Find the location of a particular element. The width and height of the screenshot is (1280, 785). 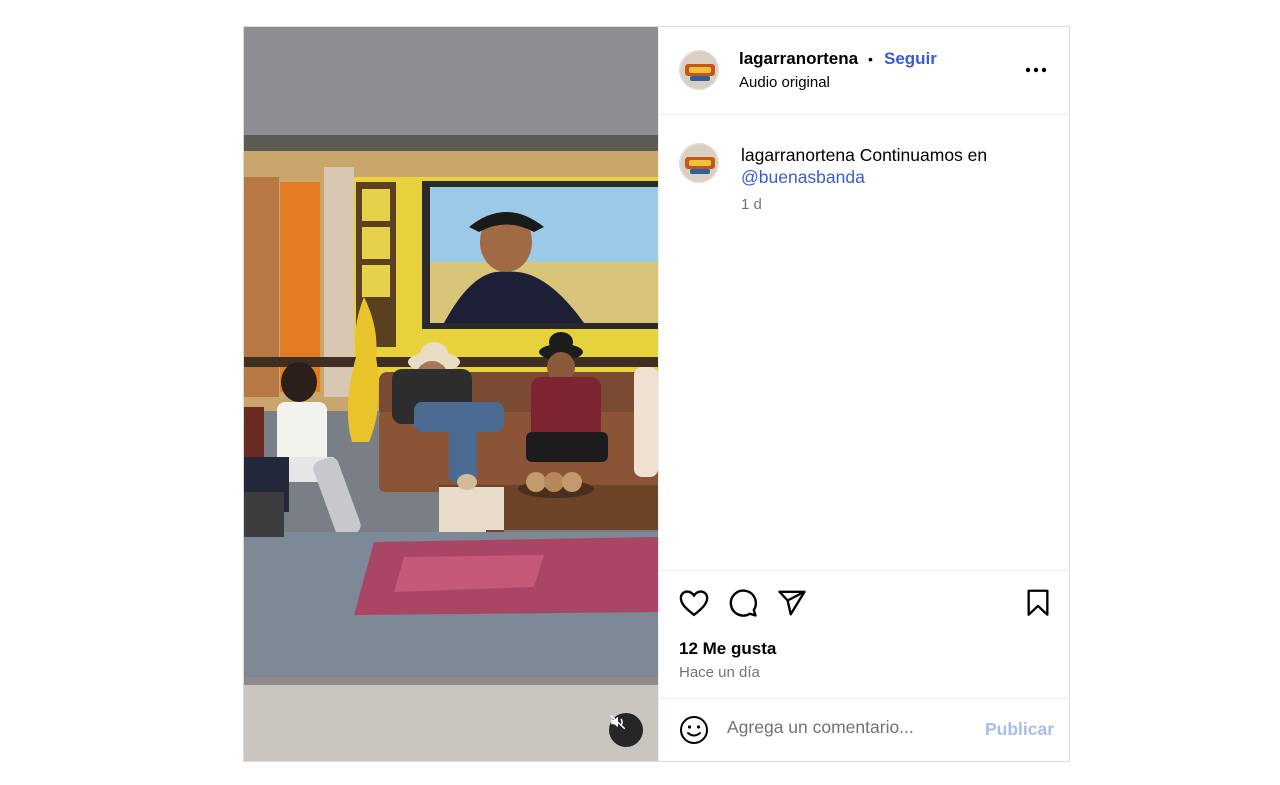

likes-count: 12 Me gusta is located at coordinates (727, 649).